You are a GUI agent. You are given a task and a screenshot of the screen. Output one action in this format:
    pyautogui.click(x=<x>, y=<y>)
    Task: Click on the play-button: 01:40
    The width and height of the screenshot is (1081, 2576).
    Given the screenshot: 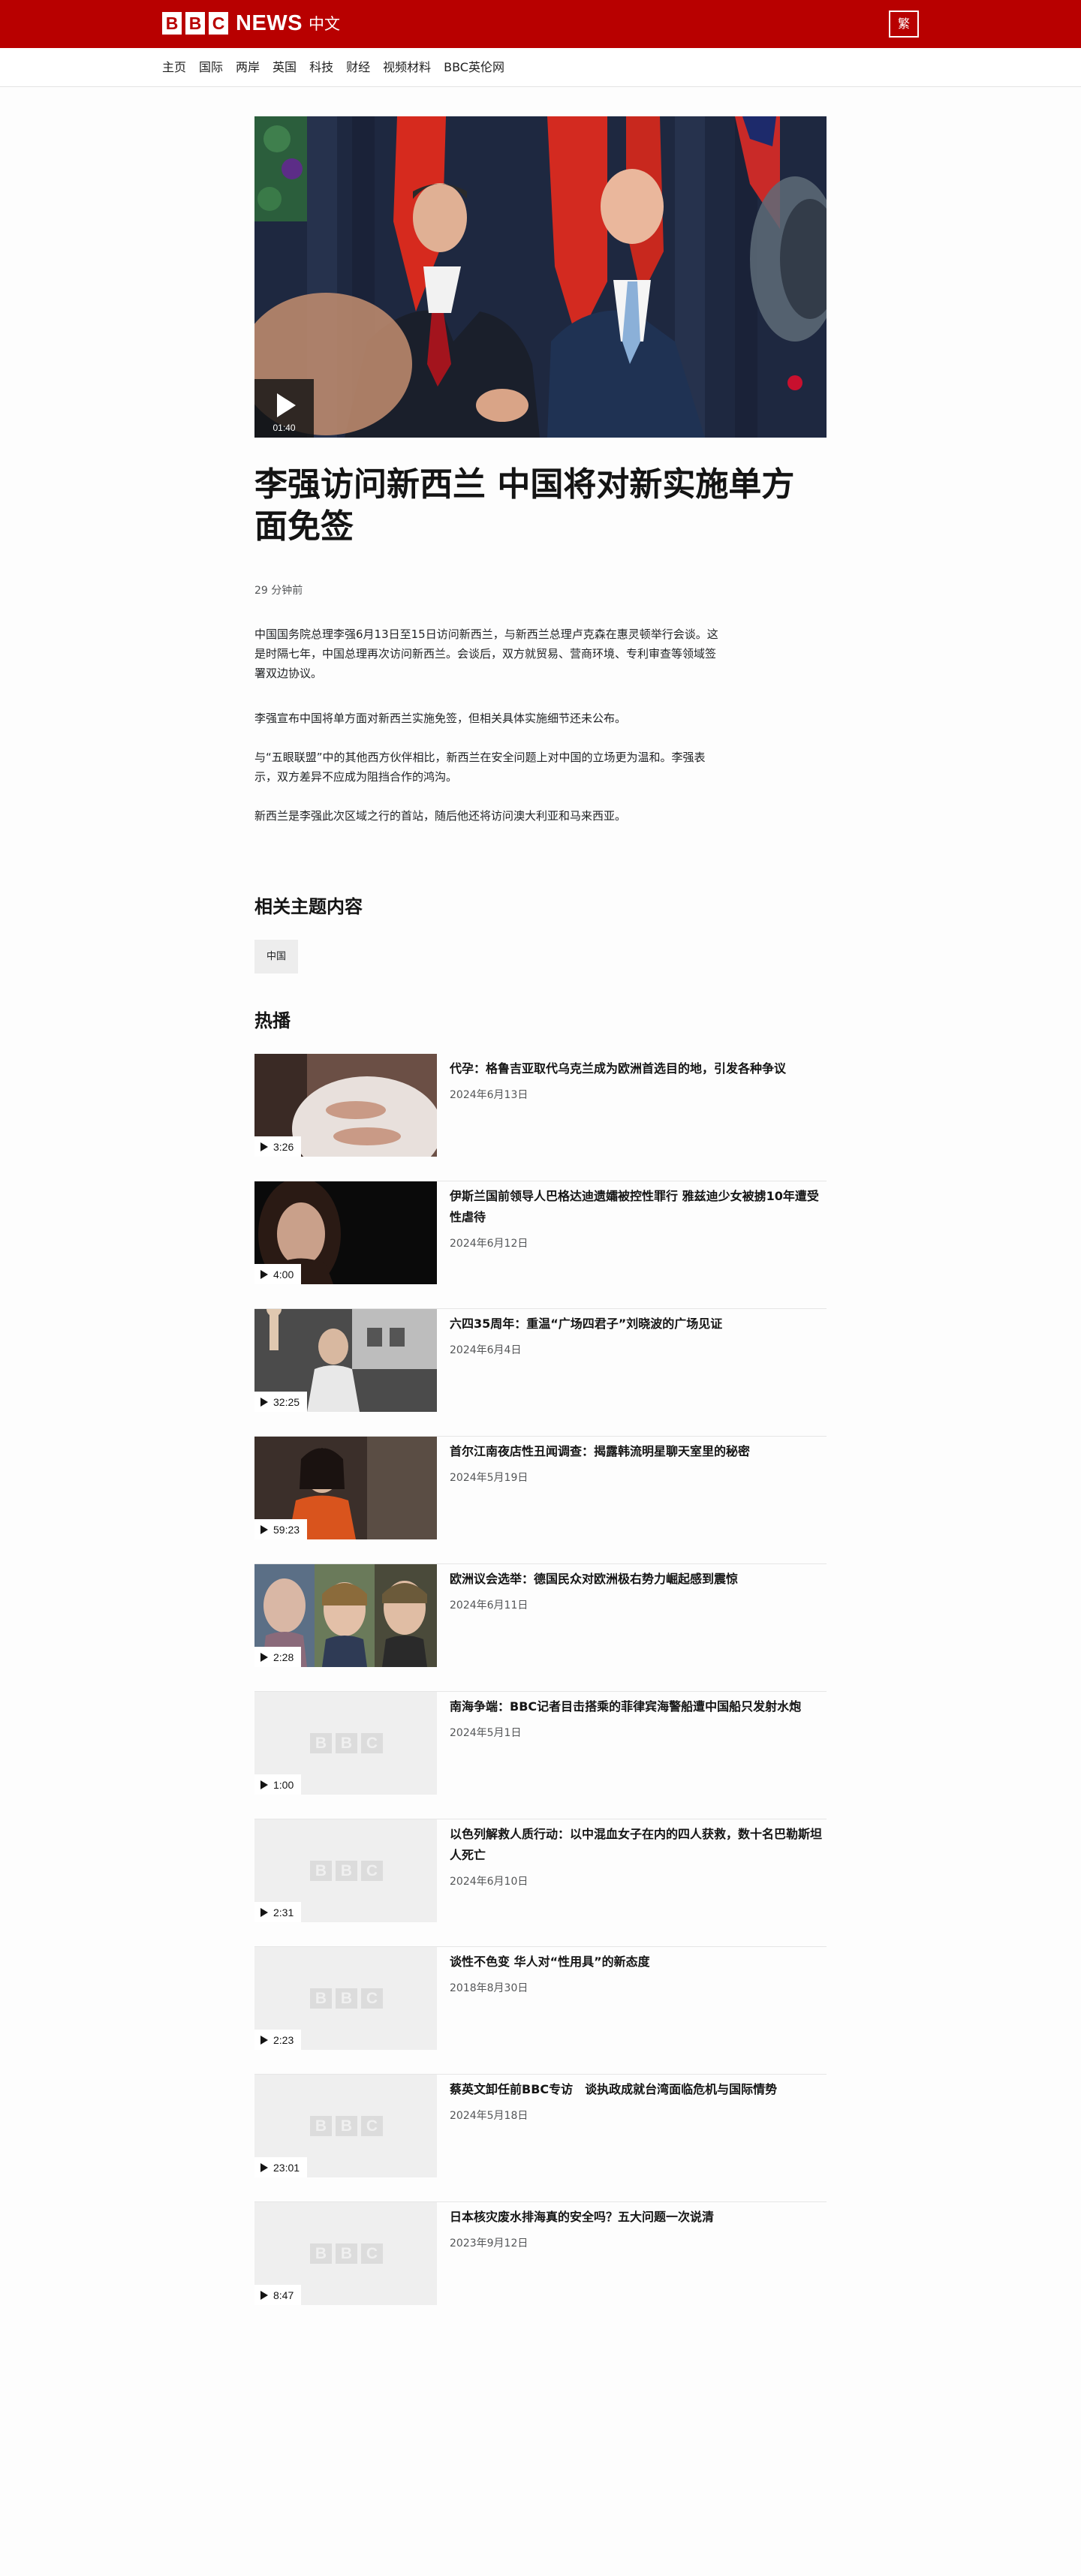 What is the action you would take?
    pyautogui.click(x=284, y=409)
    